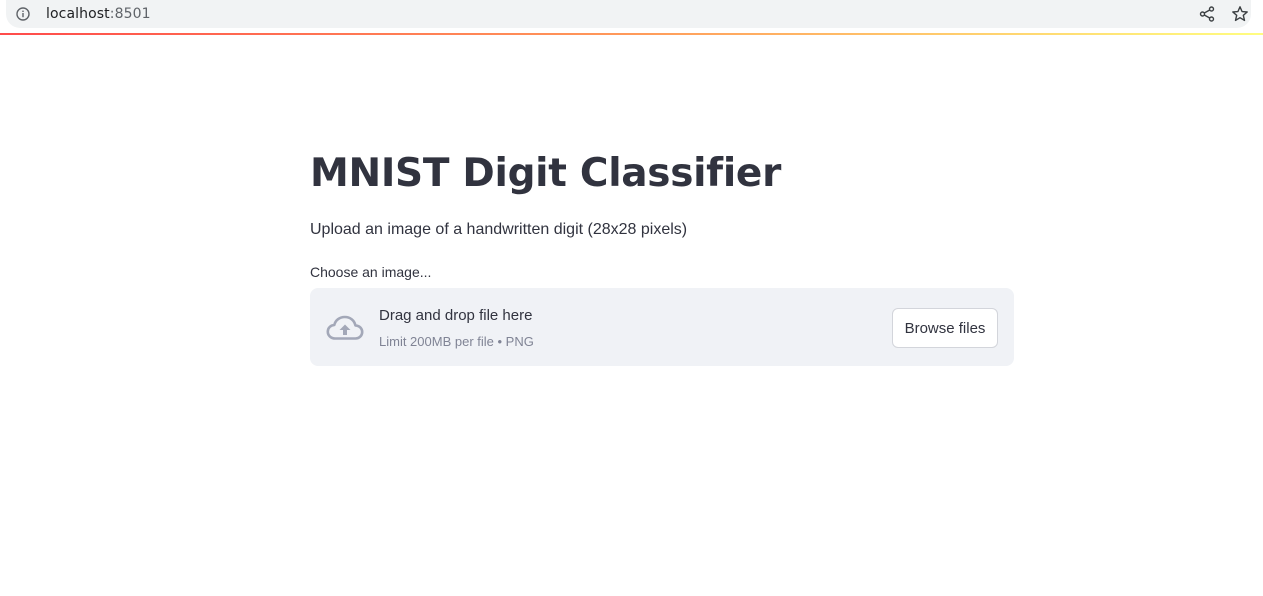 The height and width of the screenshot is (596, 1263). Describe the element at coordinates (945, 328) in the screenshot. I see `browse-files-button: Browse files` at that location.